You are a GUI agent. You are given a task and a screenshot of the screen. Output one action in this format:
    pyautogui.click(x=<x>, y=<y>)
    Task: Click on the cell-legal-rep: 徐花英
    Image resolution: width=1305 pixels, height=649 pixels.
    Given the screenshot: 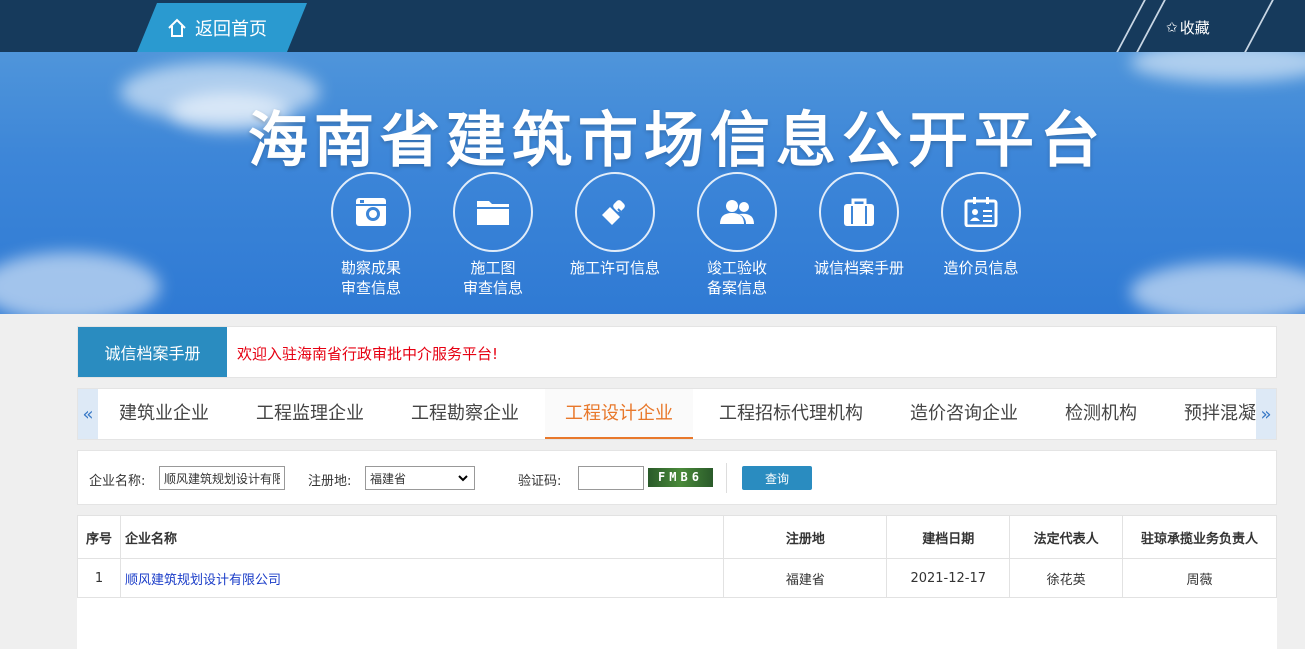 What is the action you would take?
    pyautogui.click(x=1066, y=578)
    